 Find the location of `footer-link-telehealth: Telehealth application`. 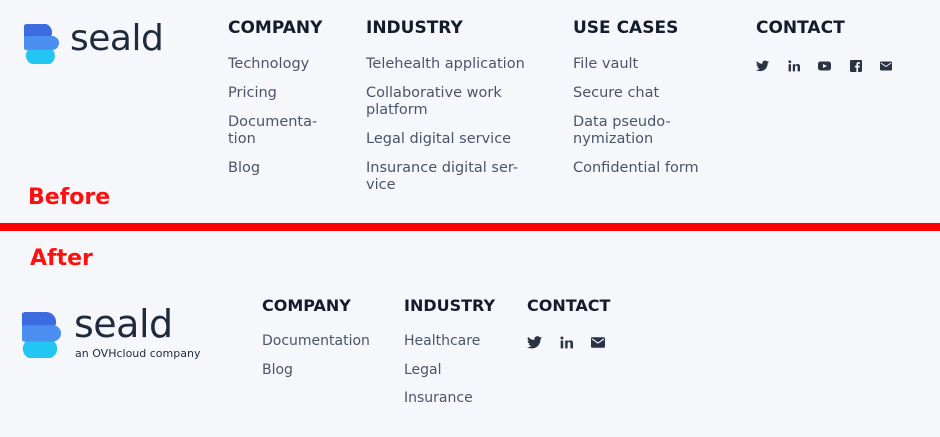

footer-link-telehealth: Telehealth application is located at coordinates (445, 64).